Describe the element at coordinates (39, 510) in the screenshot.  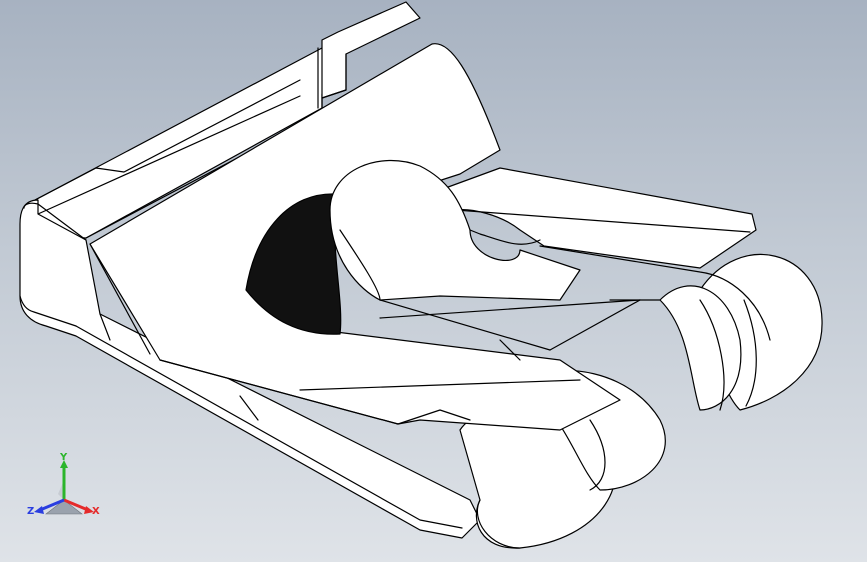
I see `z-axis-arrow-icon` at that location.